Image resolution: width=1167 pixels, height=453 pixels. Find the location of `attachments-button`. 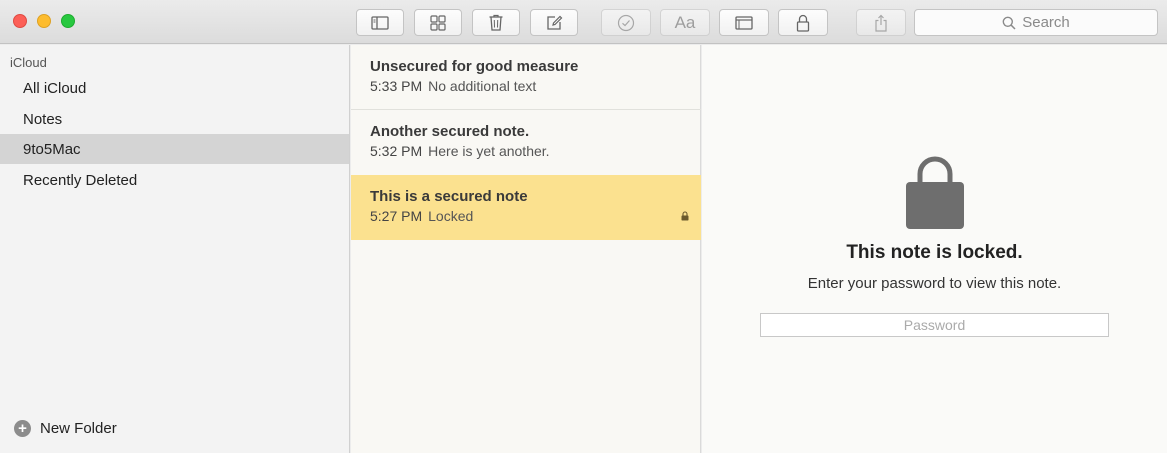

attachments-button is located at coordinates (438, 22).